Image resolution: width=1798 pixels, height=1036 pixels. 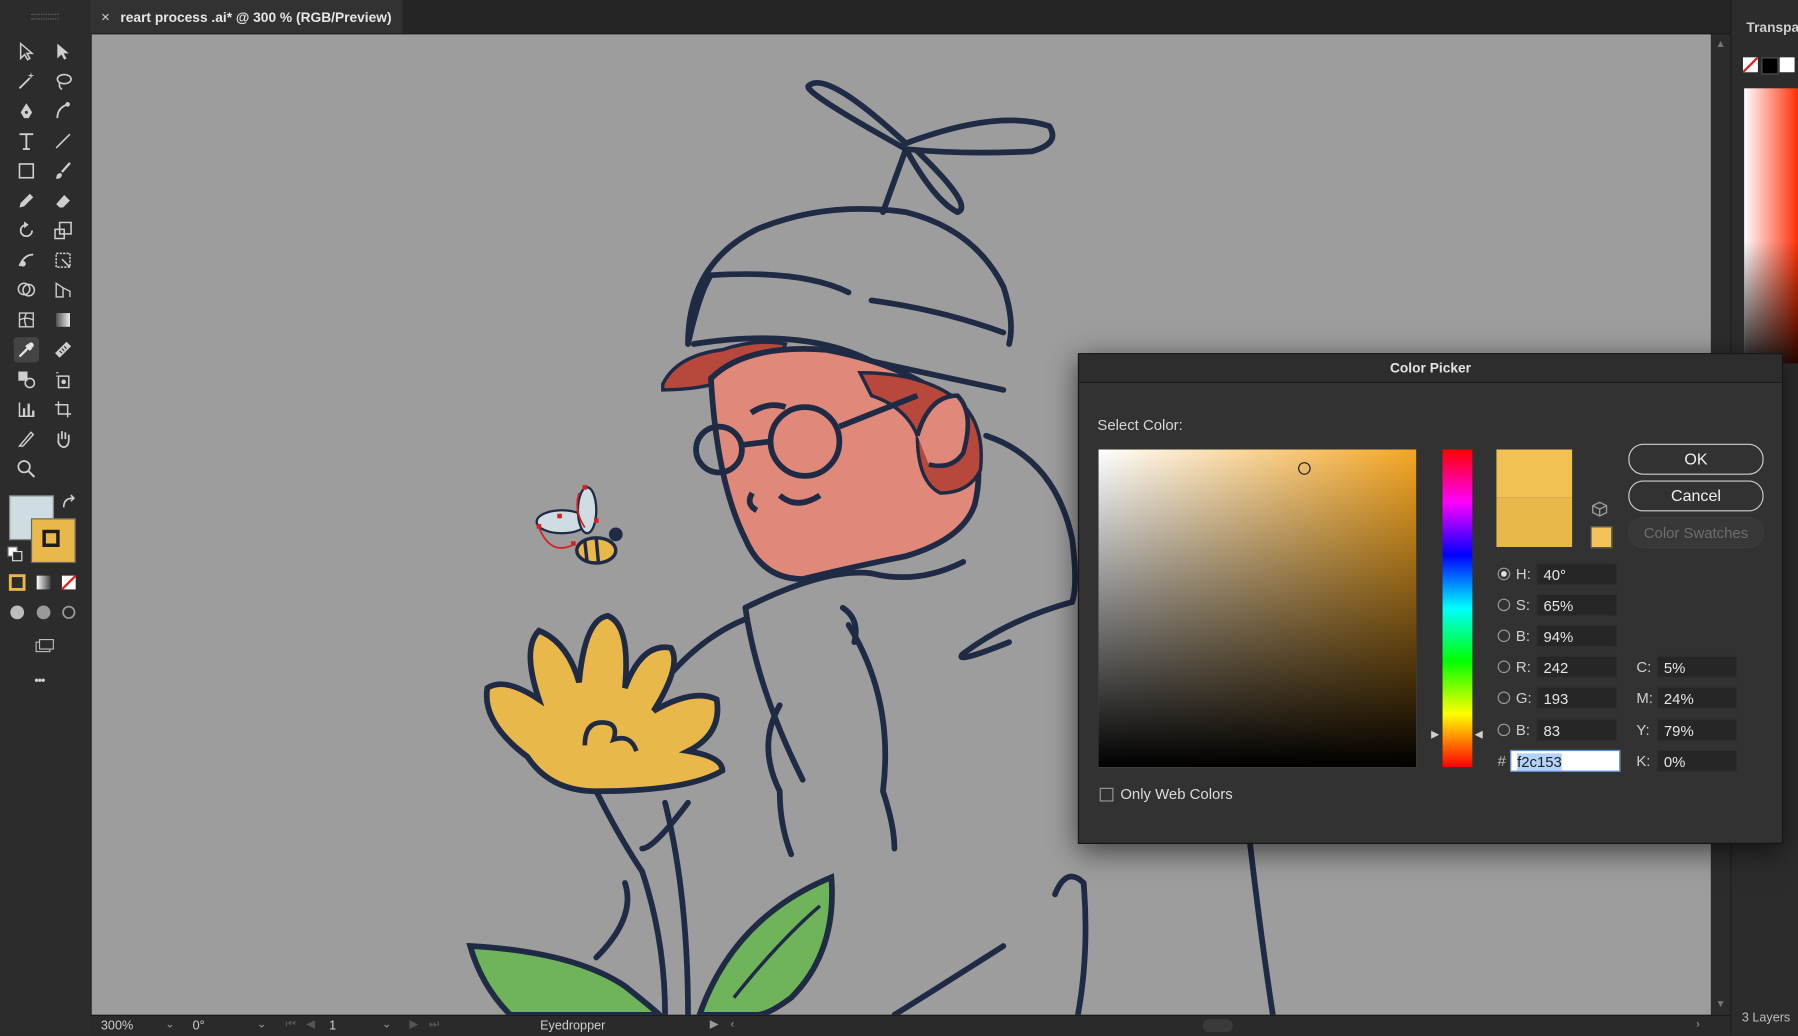 I want to click on select-color-label: Select Color:, so click(x=1140, y=425).